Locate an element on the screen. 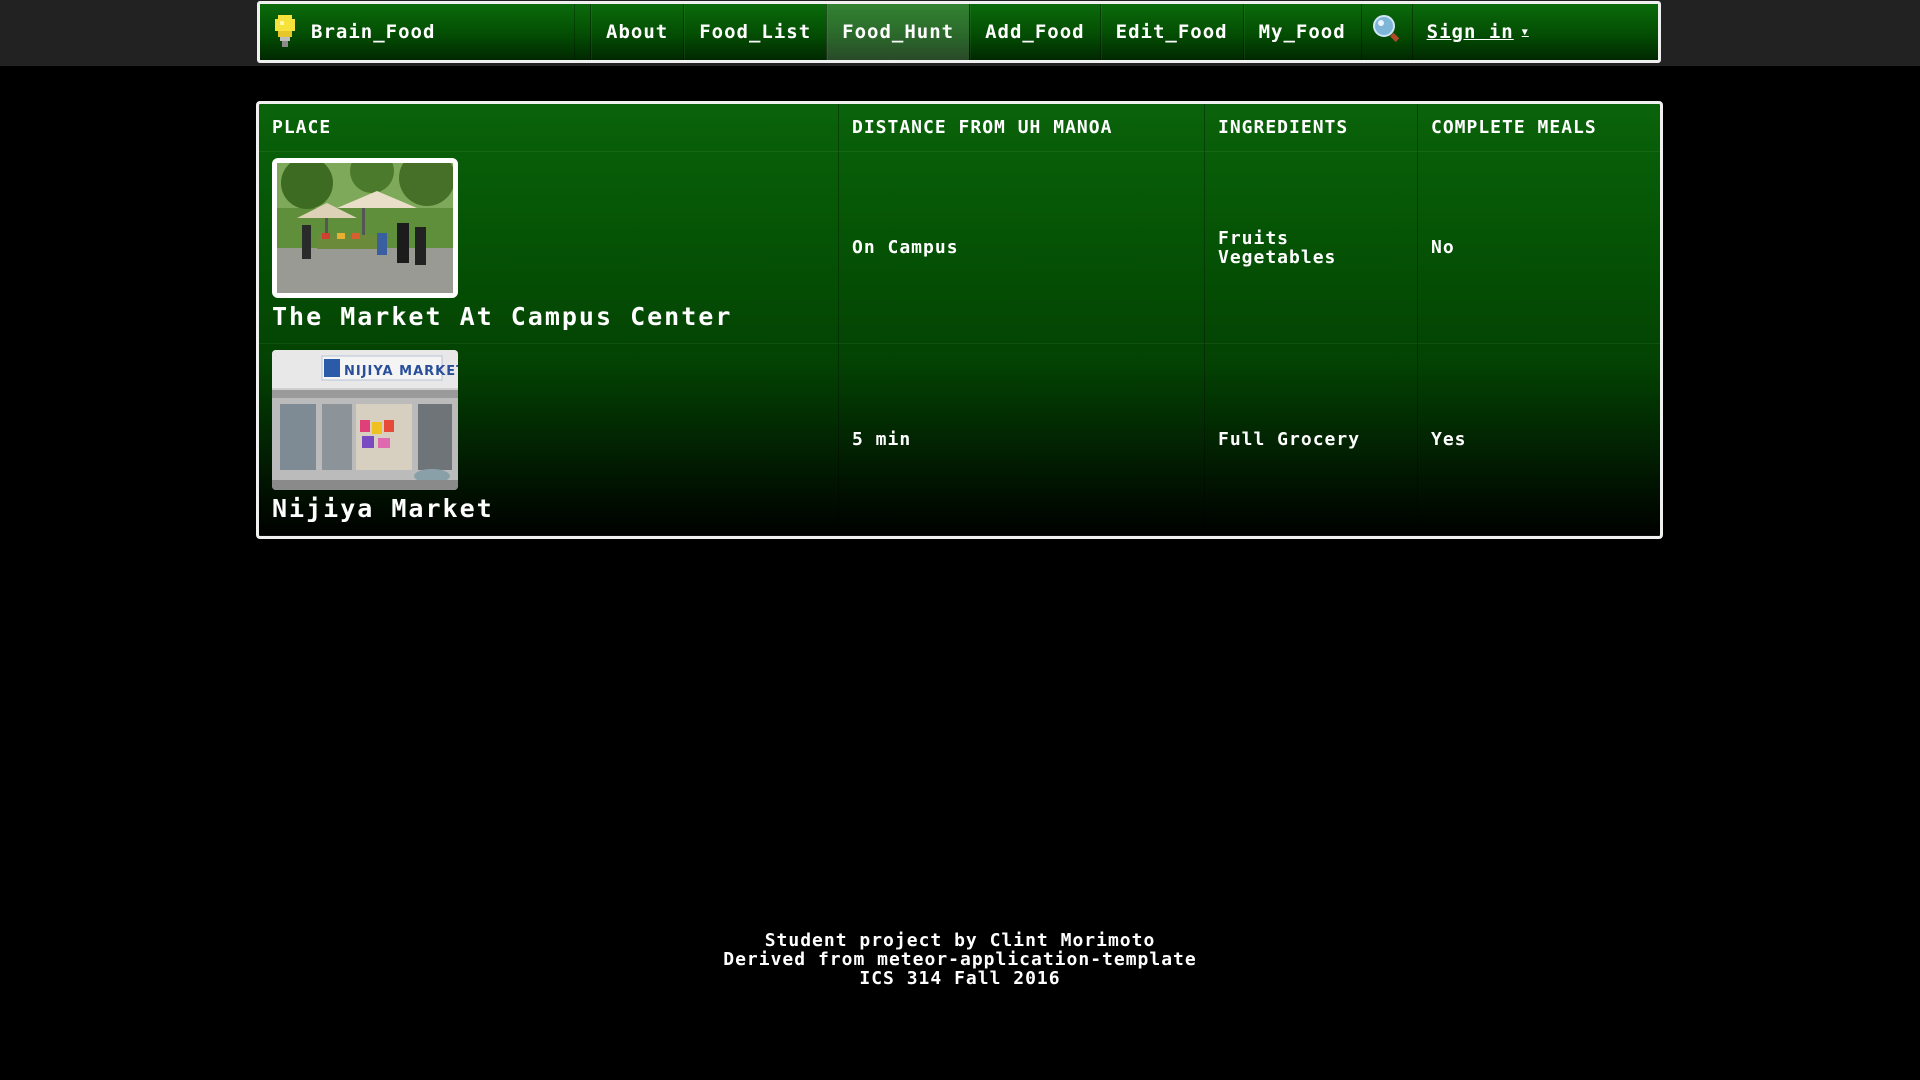 Image resolution: width=1920 pixels, height=1080 pixels. ingredient-item: Fruits is located at coordinates (1254, 238).